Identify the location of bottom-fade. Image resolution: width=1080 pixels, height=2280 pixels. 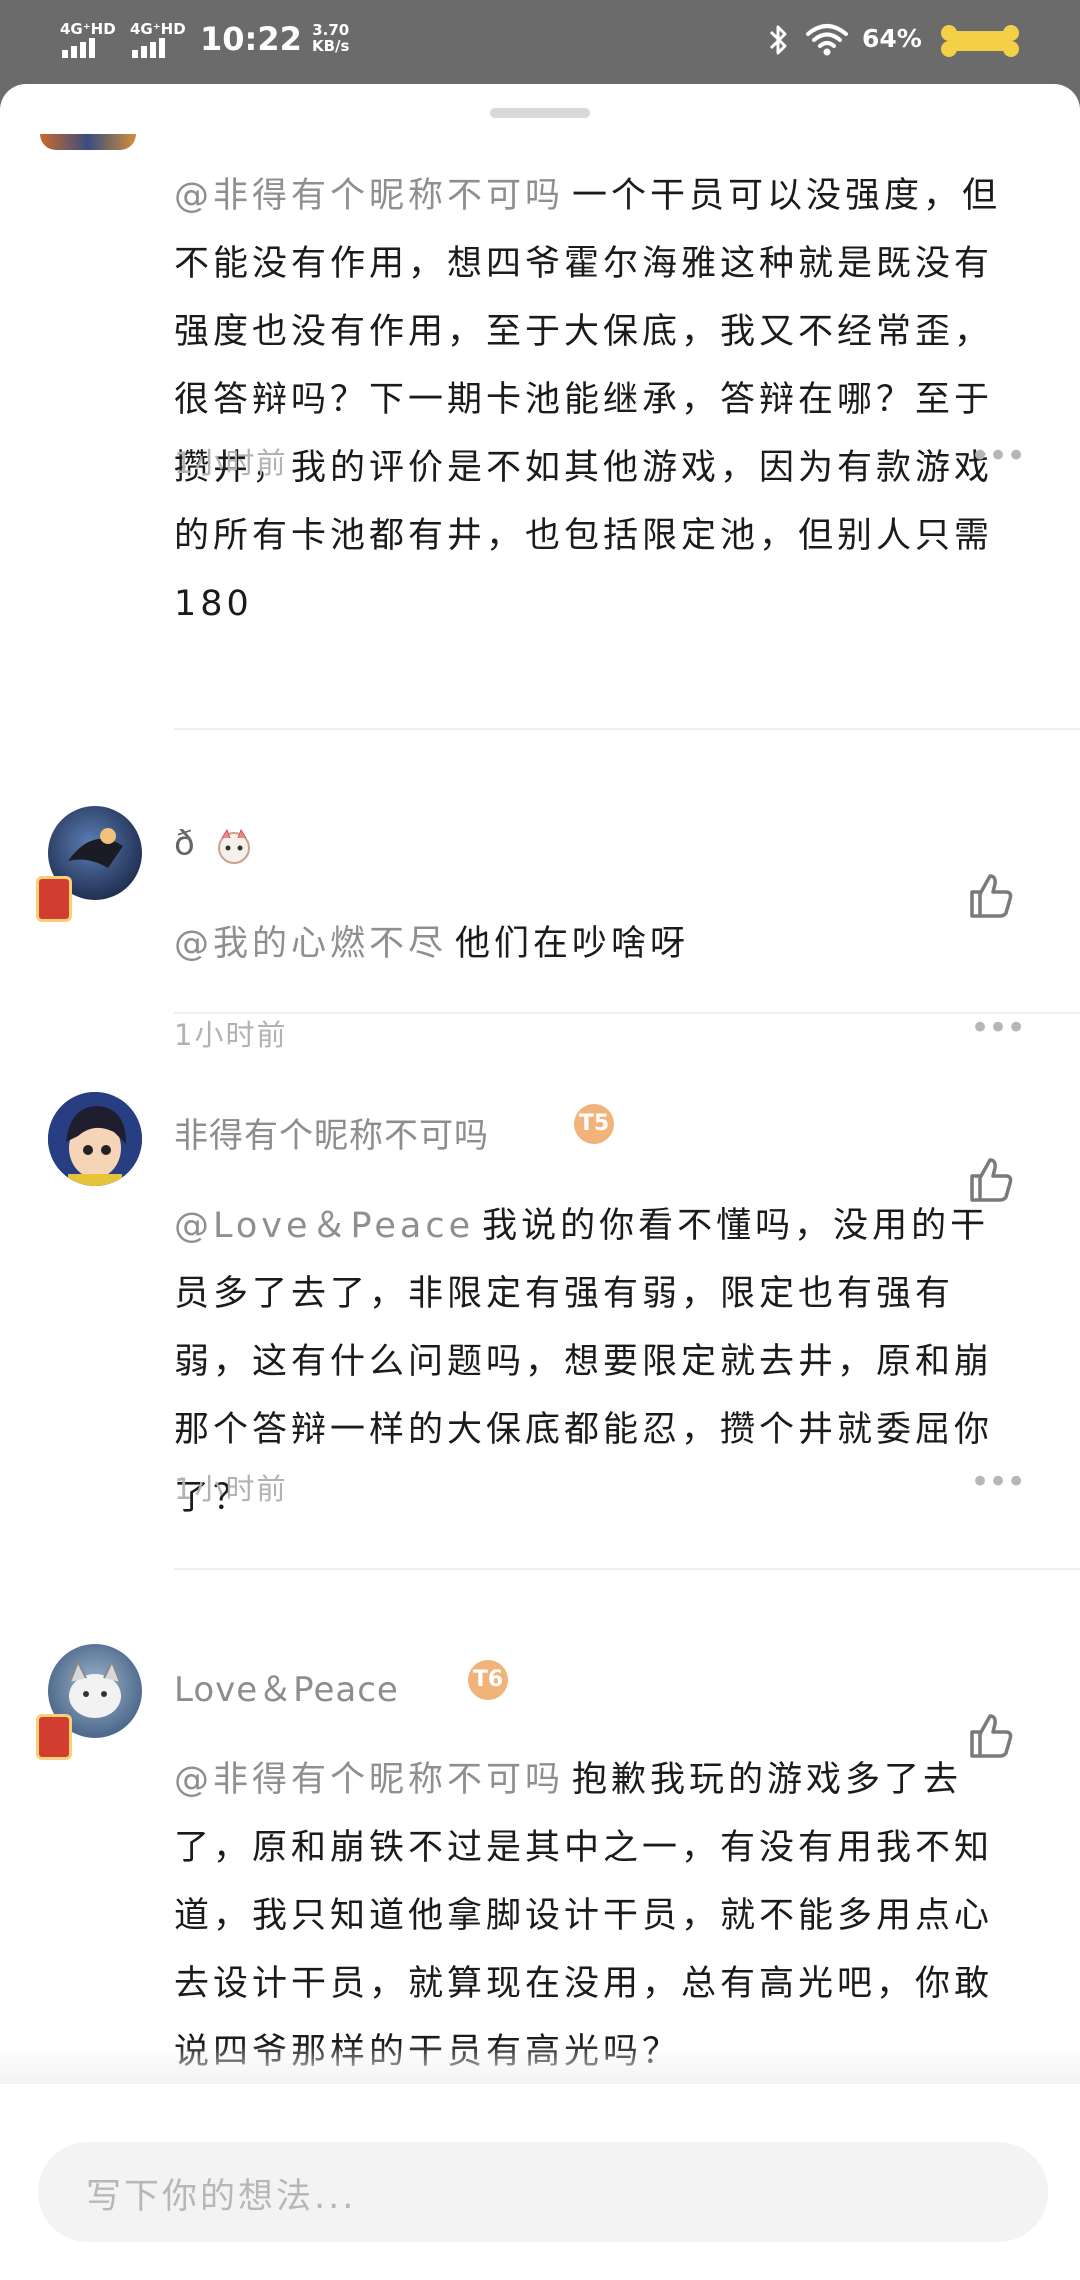
(540, 2064).